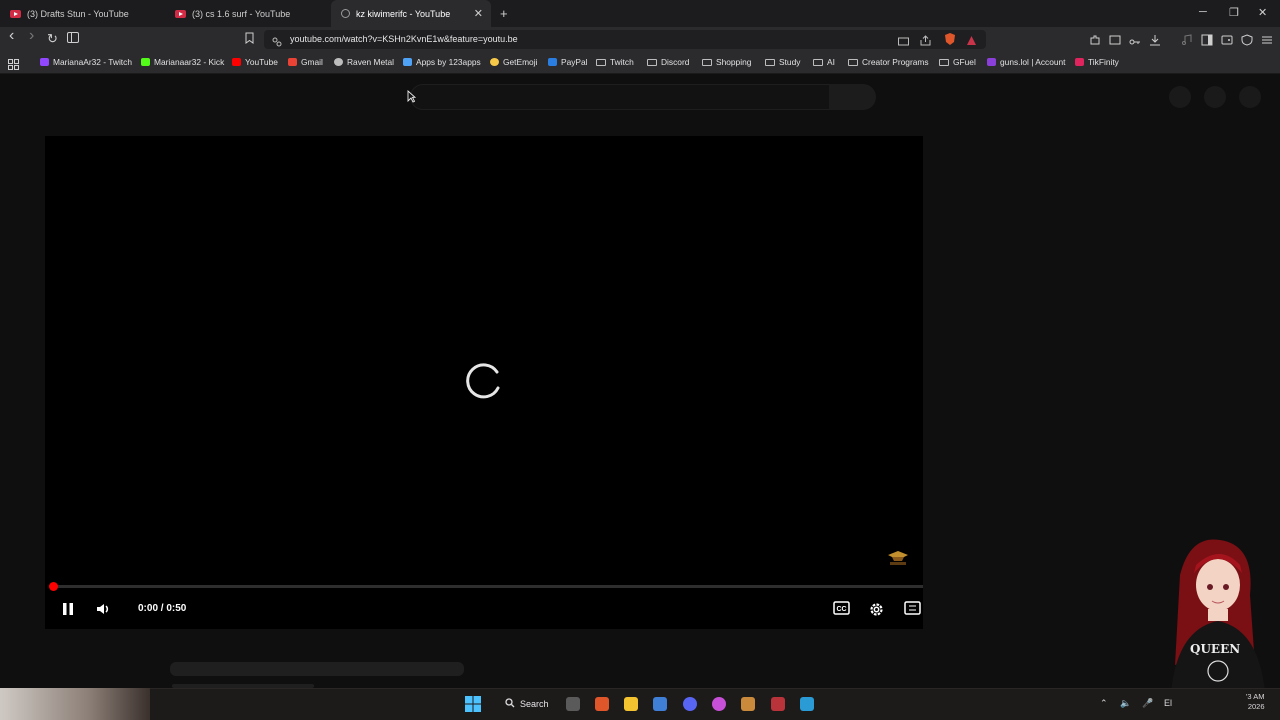 This screenshot has width=1280, height=720. Describe the element at coordinates (255, 62) in the screenshot. I see `bookmark-youtube: YouTube` at that location.